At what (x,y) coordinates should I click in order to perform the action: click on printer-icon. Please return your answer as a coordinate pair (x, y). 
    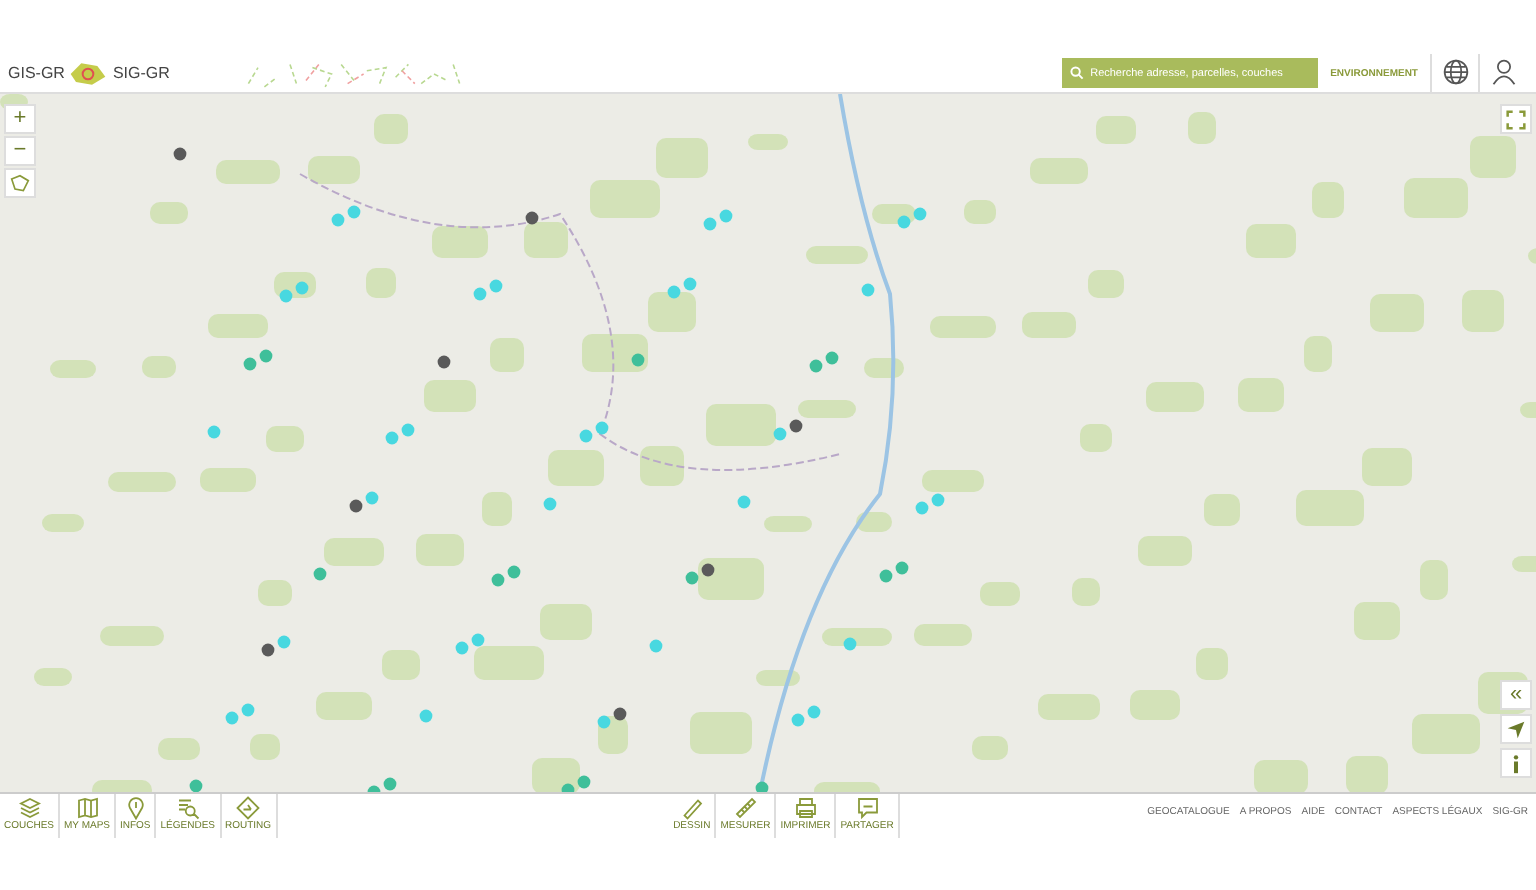
    Looking at the image, I should click on (805, 808).